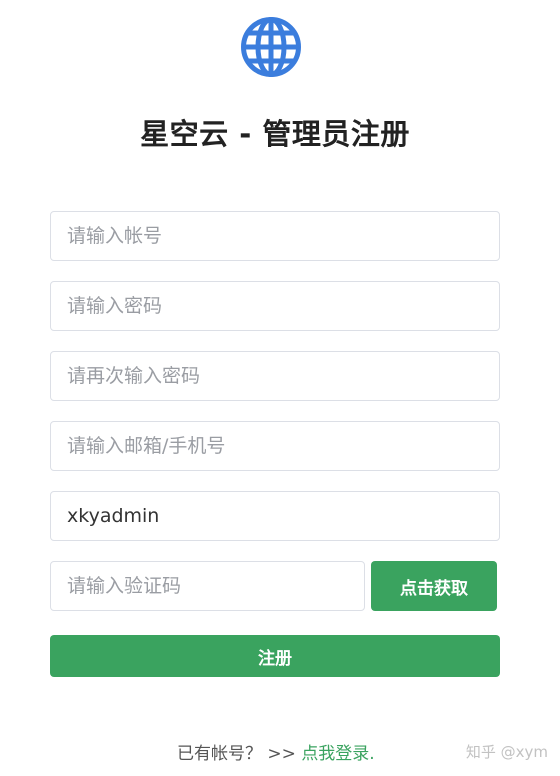 This screenshot has height=776, width=560. I want to click on login-prompt: 已有帐号？ >> 点我登录., so click(276, 751).